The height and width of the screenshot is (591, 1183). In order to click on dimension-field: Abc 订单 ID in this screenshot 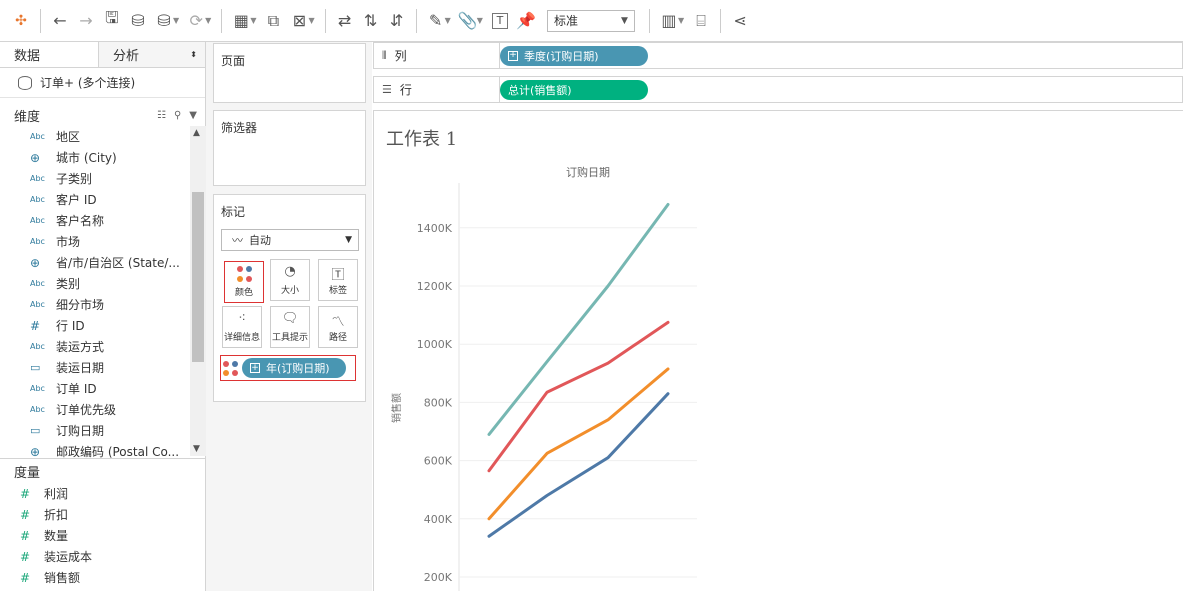, I will do `click(95, 388)`.